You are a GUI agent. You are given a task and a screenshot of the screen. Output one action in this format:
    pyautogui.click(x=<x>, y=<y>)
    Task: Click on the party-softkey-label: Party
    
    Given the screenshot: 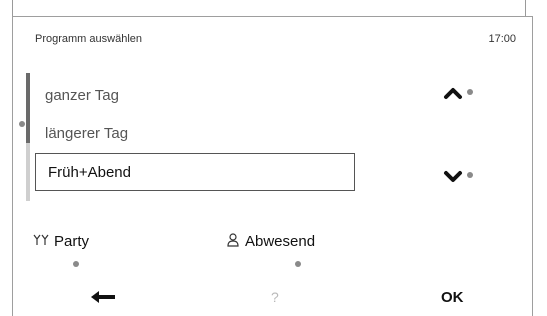 What is the action you would take?
    pyautogui.click(x=72, y=241)
    